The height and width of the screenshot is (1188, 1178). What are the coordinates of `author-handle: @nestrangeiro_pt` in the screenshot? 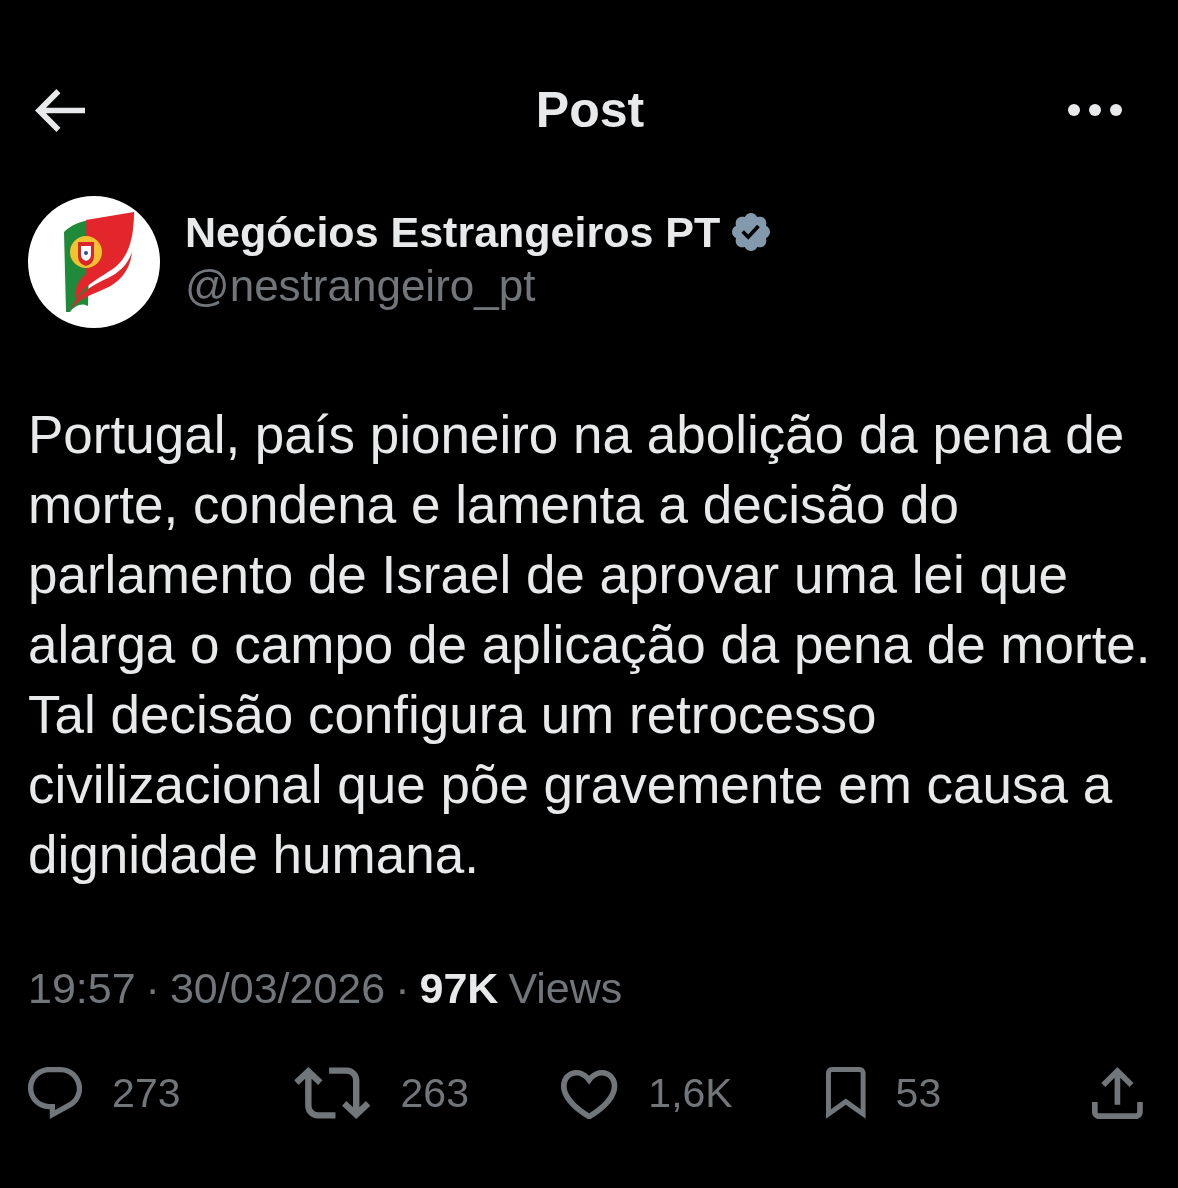 It's located at (478, 285).